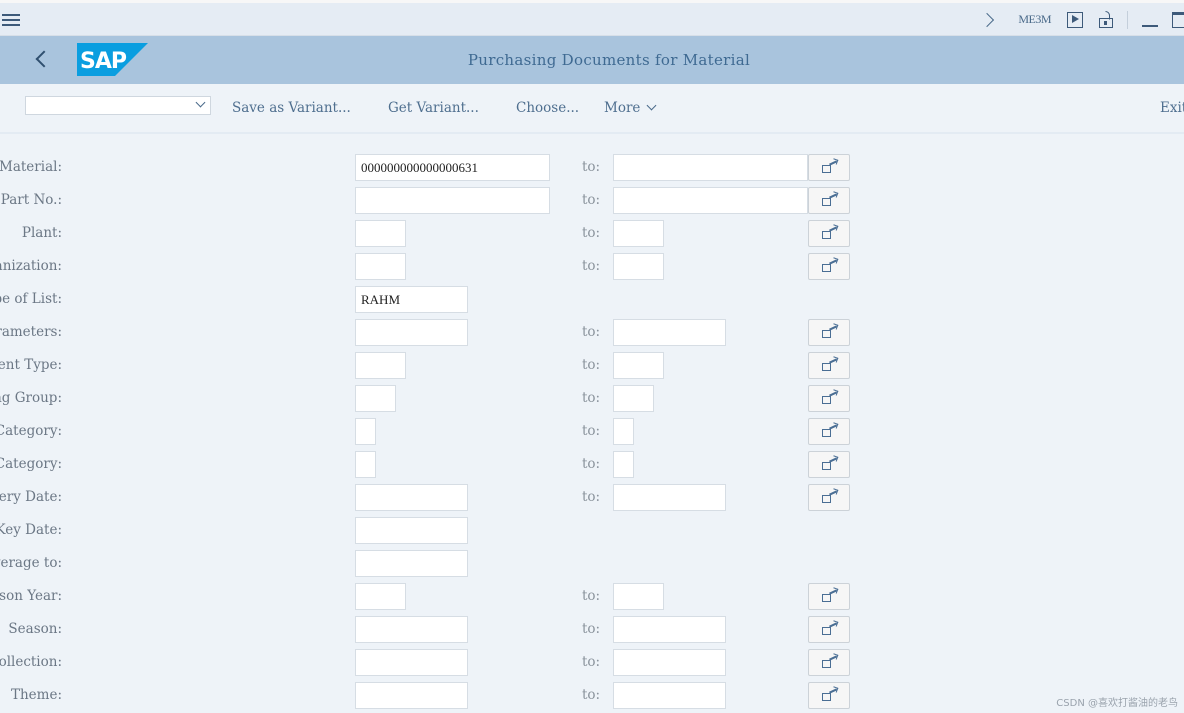 Image resolution: width=1184 pixels, height=713 pixels. Describe the element at coordinates (638, 365) in the screenshot. I see `document-type-to-input` at that location.